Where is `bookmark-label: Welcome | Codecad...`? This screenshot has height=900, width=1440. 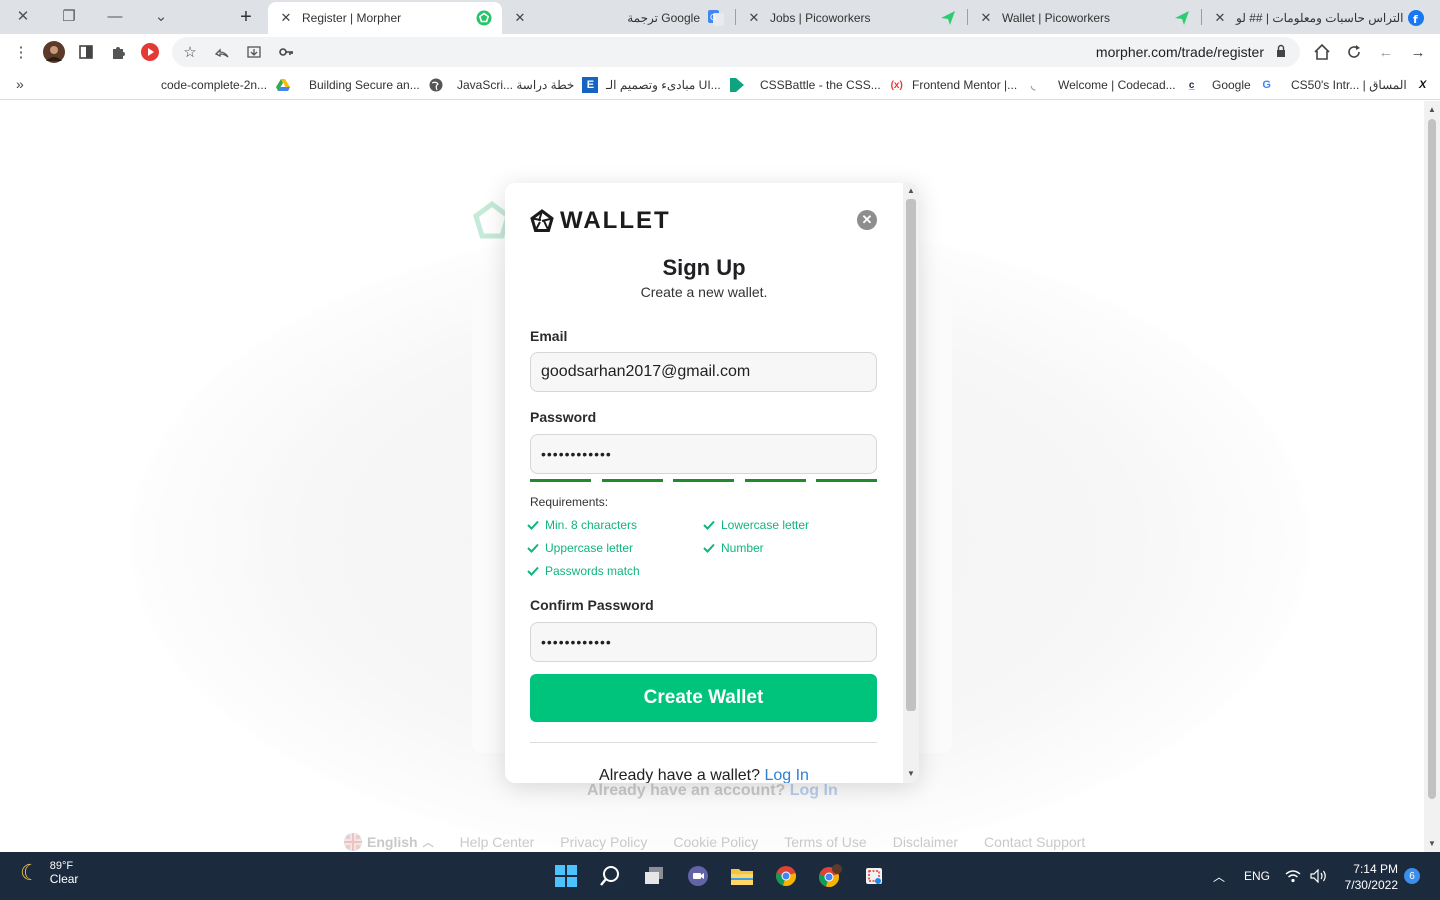 bookmark-label: Welcome | Codecad... is located at coordinates (1117, 85).